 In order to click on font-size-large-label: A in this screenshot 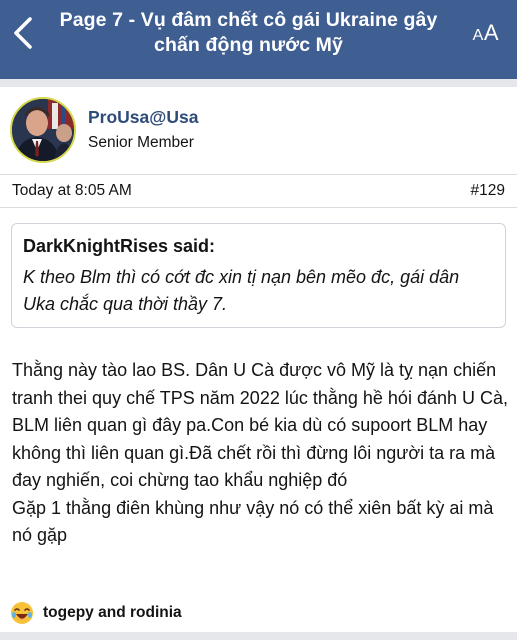, I will do `click(491, 32)`.